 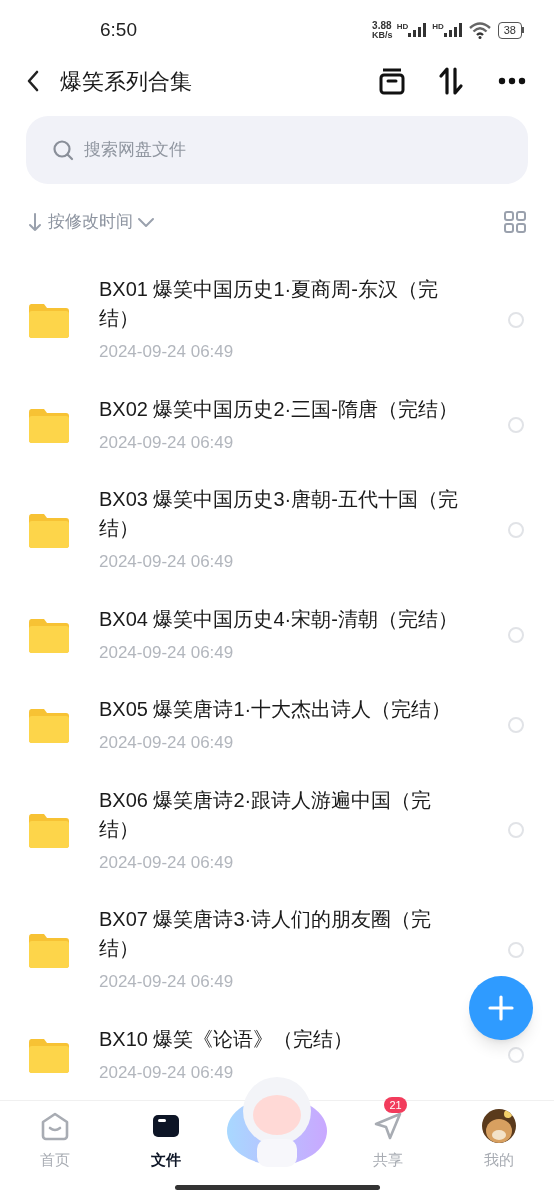 I want to click on folder-row: BX07 爆笑唐诗3·诗人们的朋友圈（完结） 2024-09-24 06:49, so click(x=277, y=950).